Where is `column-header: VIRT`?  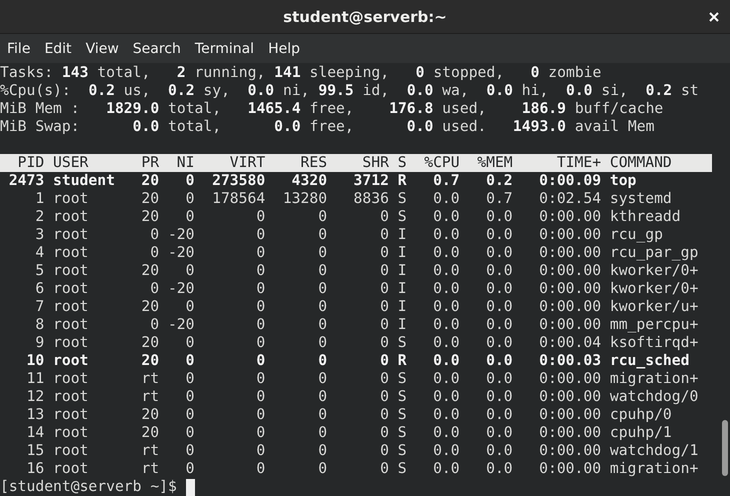
column-header: VIRT is located at coordinates (247, 163).